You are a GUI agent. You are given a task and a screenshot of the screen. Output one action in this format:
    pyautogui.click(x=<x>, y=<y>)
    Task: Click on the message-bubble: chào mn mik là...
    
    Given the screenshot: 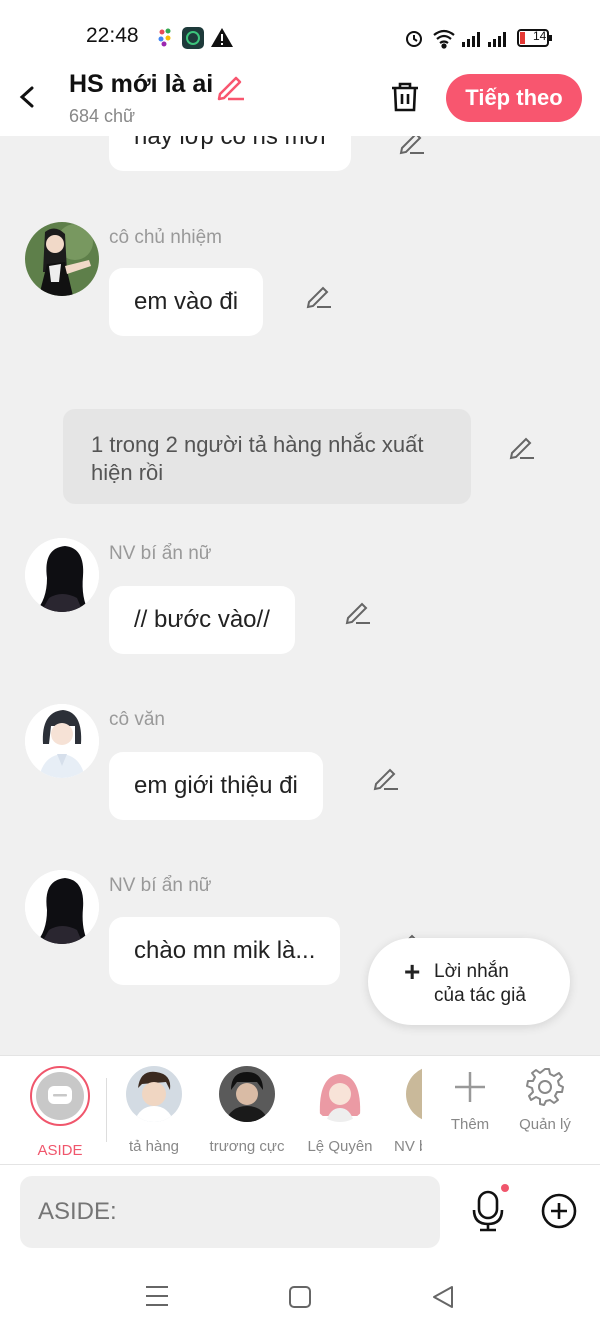 What is the action you would take?
    pyautogui.click(x=225, y=951)
    